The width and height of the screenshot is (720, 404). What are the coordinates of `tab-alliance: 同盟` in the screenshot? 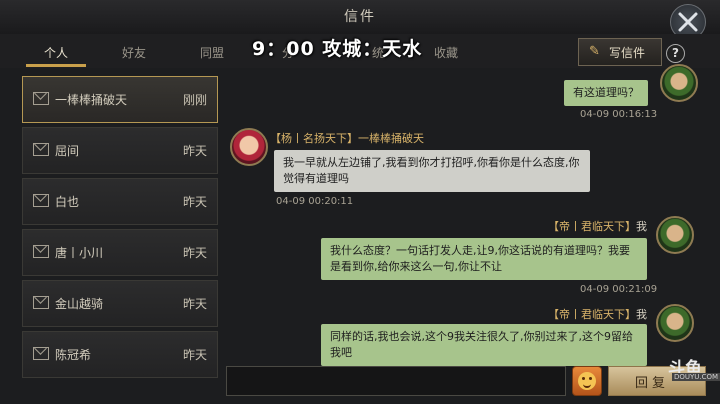 It's located at (212, 52).